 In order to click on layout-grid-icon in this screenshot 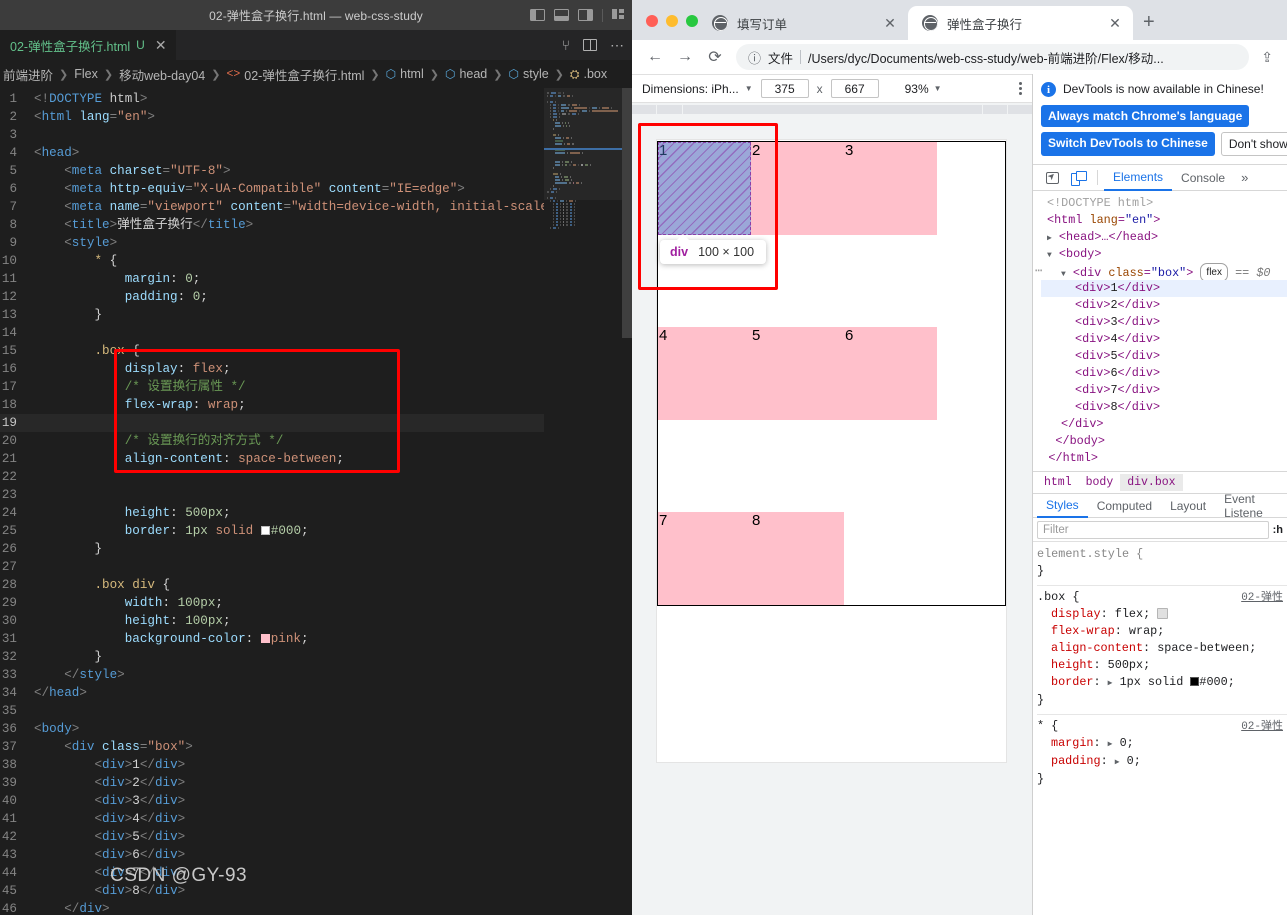, I will do `click(619, 15)`.